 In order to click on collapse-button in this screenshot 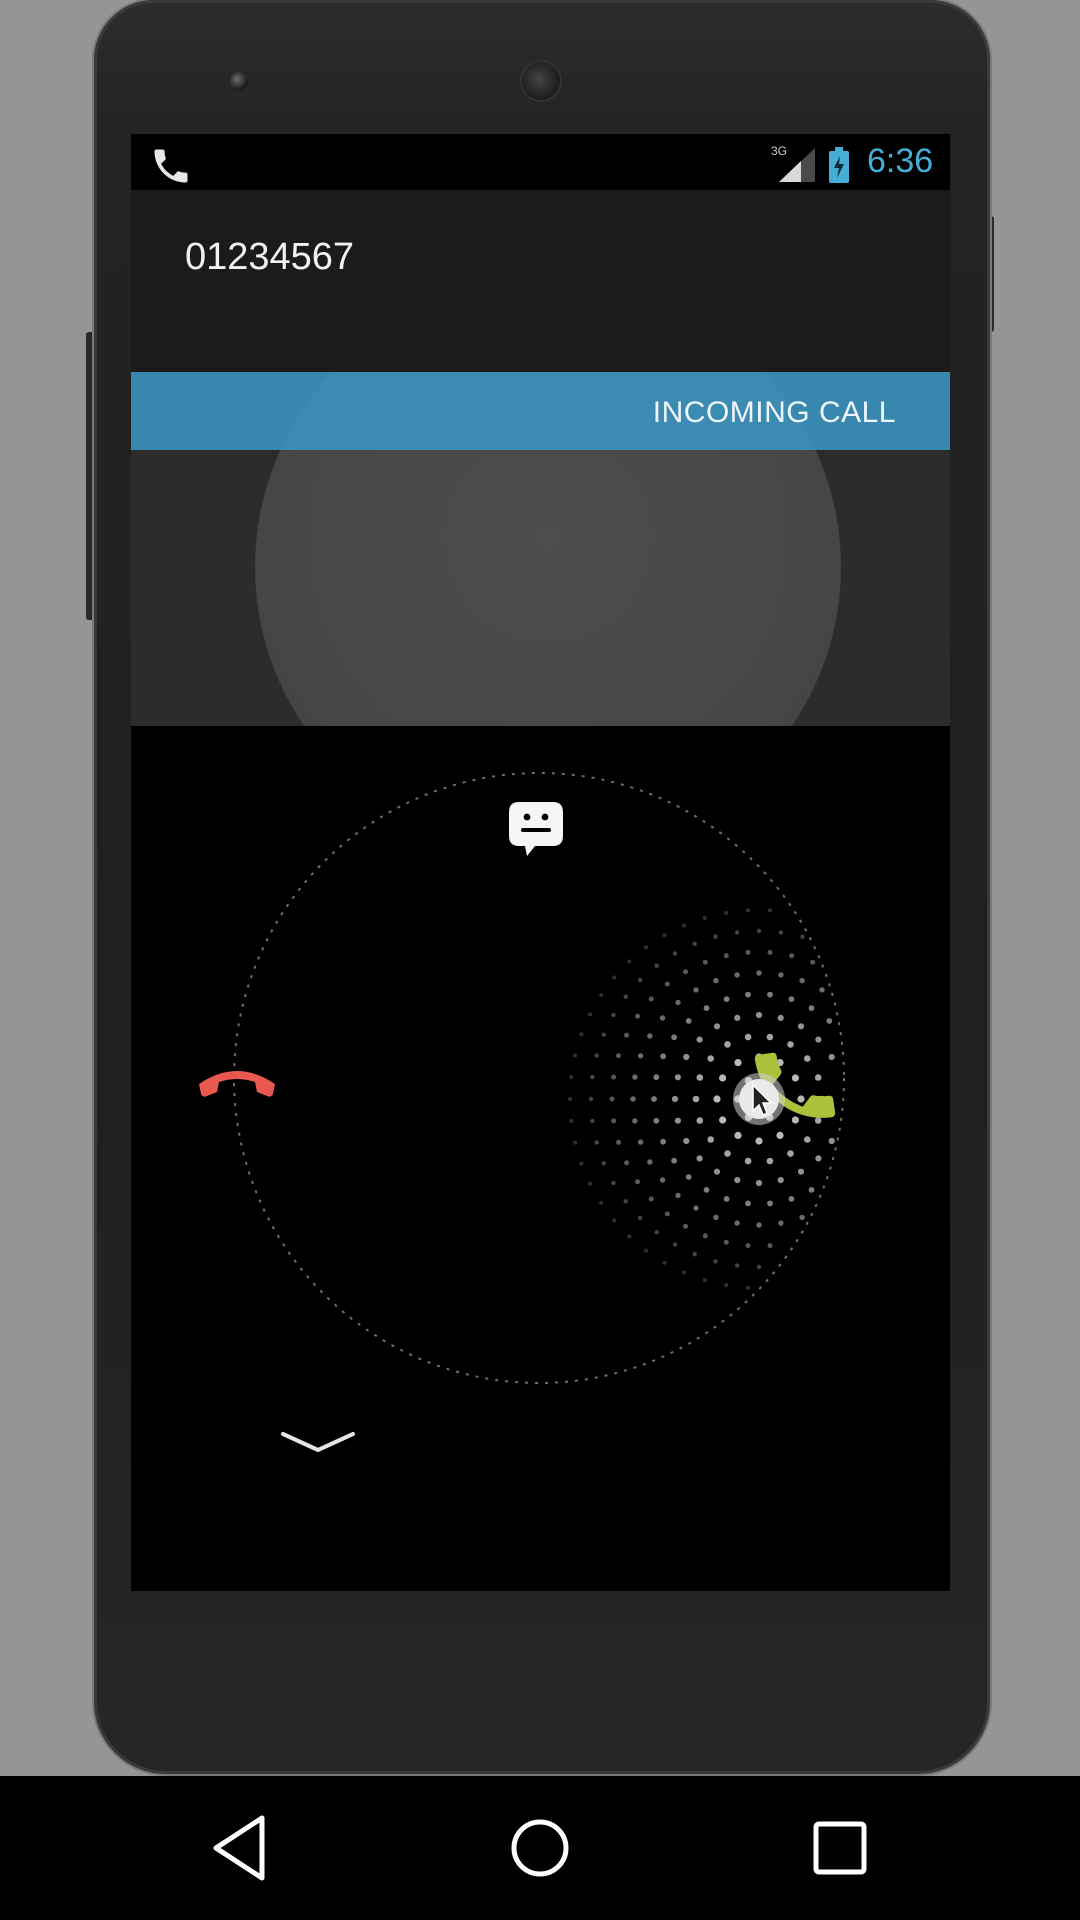, I will do `click(318, 1445)`.